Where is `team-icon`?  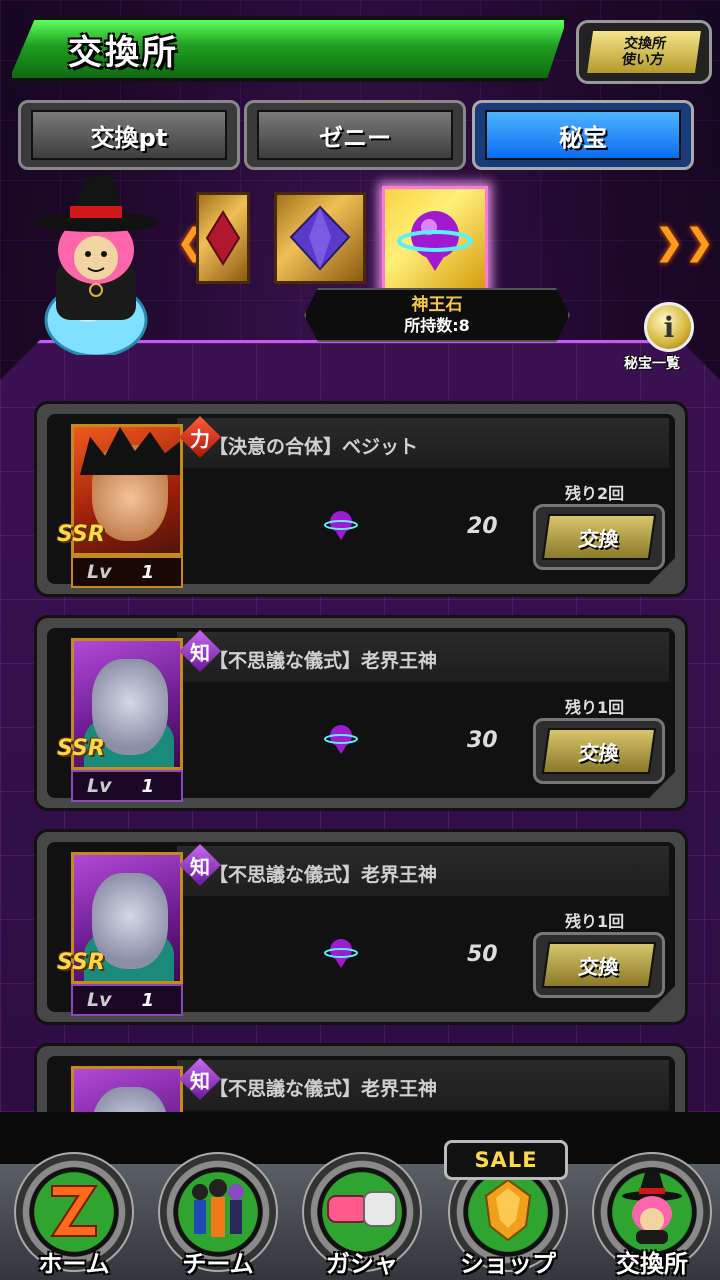 team-icon is located at coordinates (218, 1208).